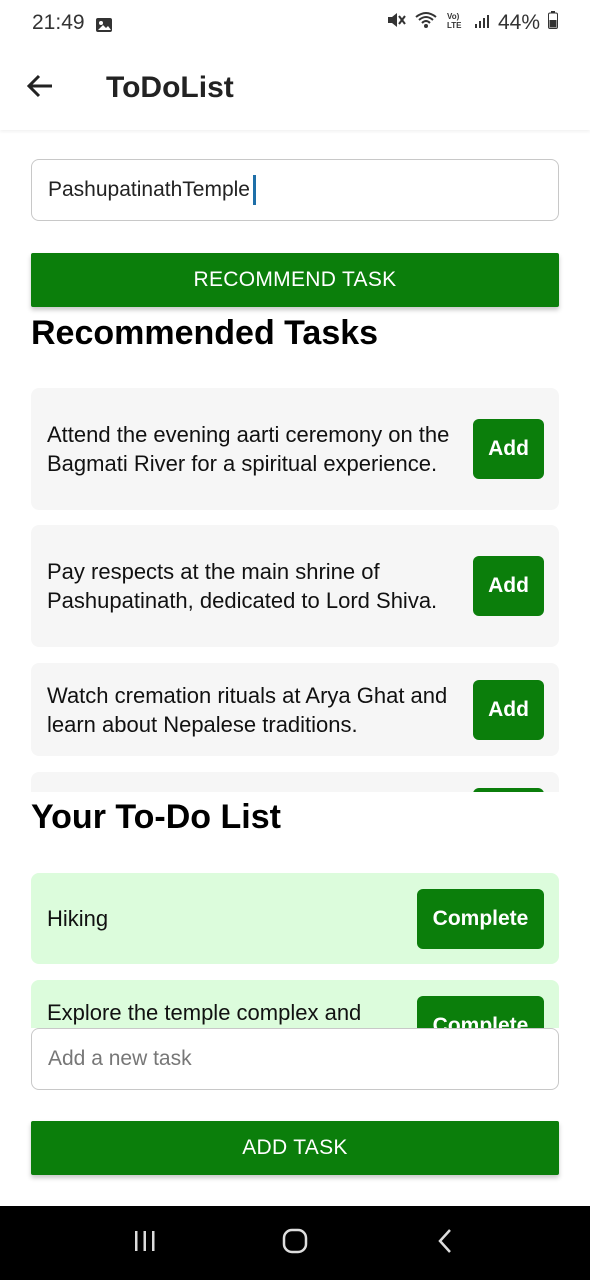  What do you see at coordinates (295, 1059) in the screenshot?
I see `new-task-input: Add a new task` at bounding box center [295, 1059].